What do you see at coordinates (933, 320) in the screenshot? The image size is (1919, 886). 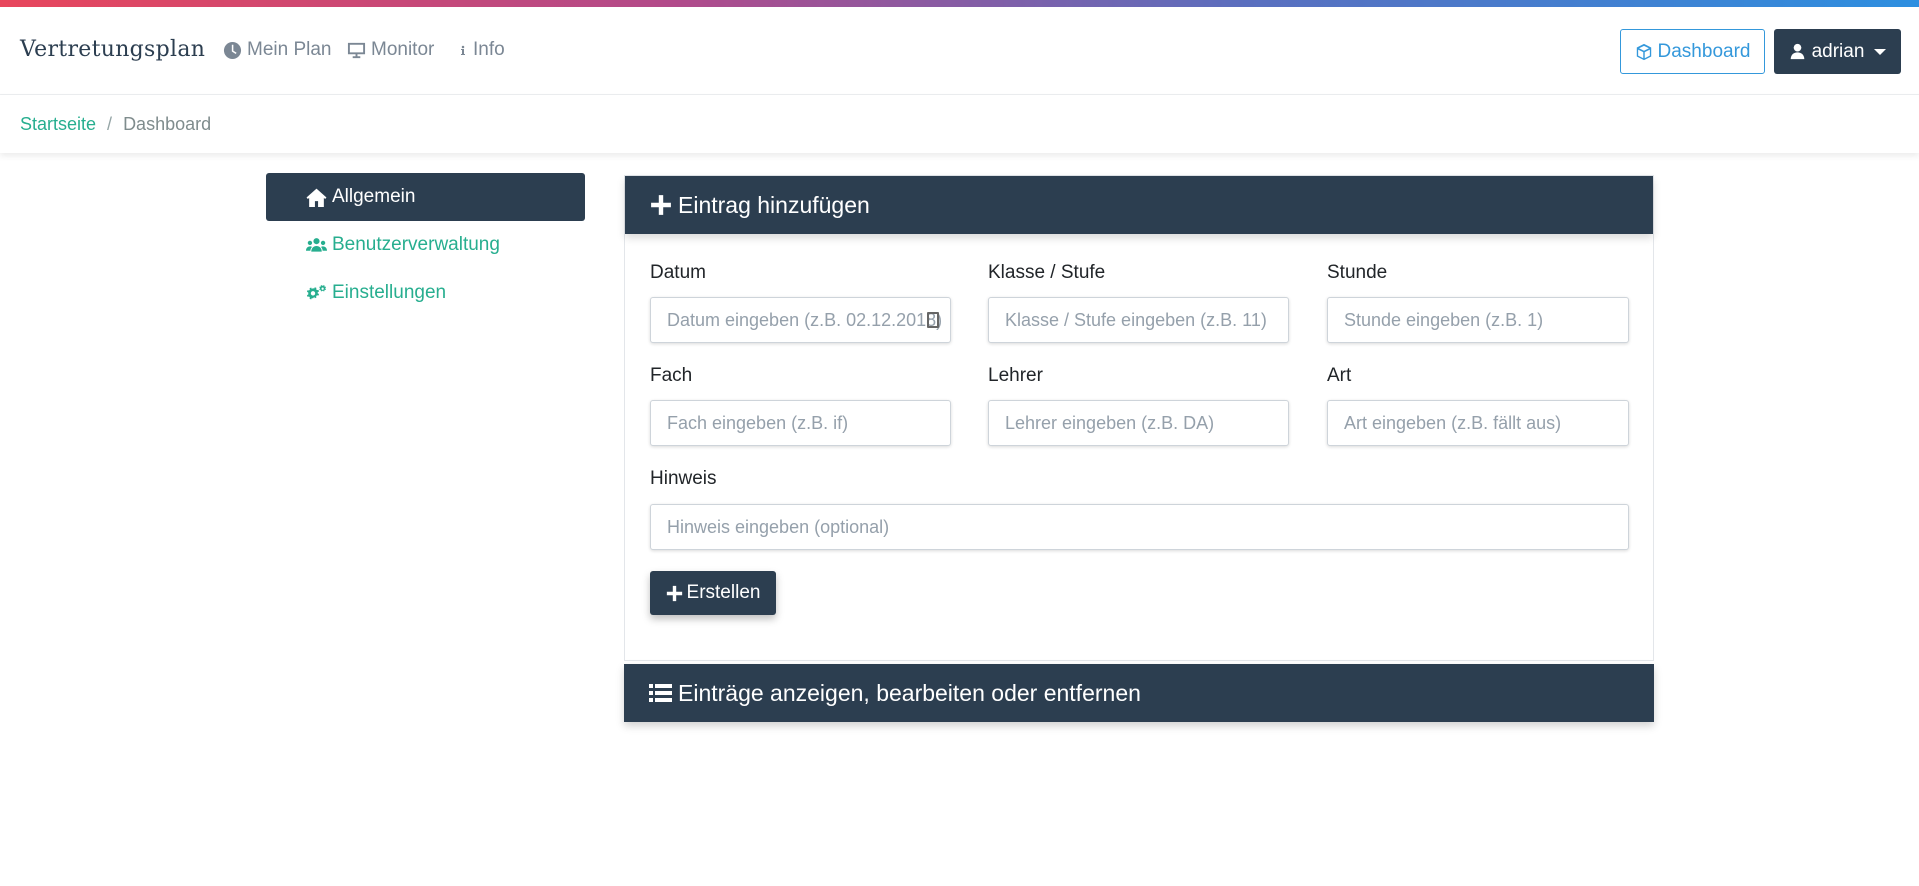 I see `calendar-icon` at bounding box center [933, 320].